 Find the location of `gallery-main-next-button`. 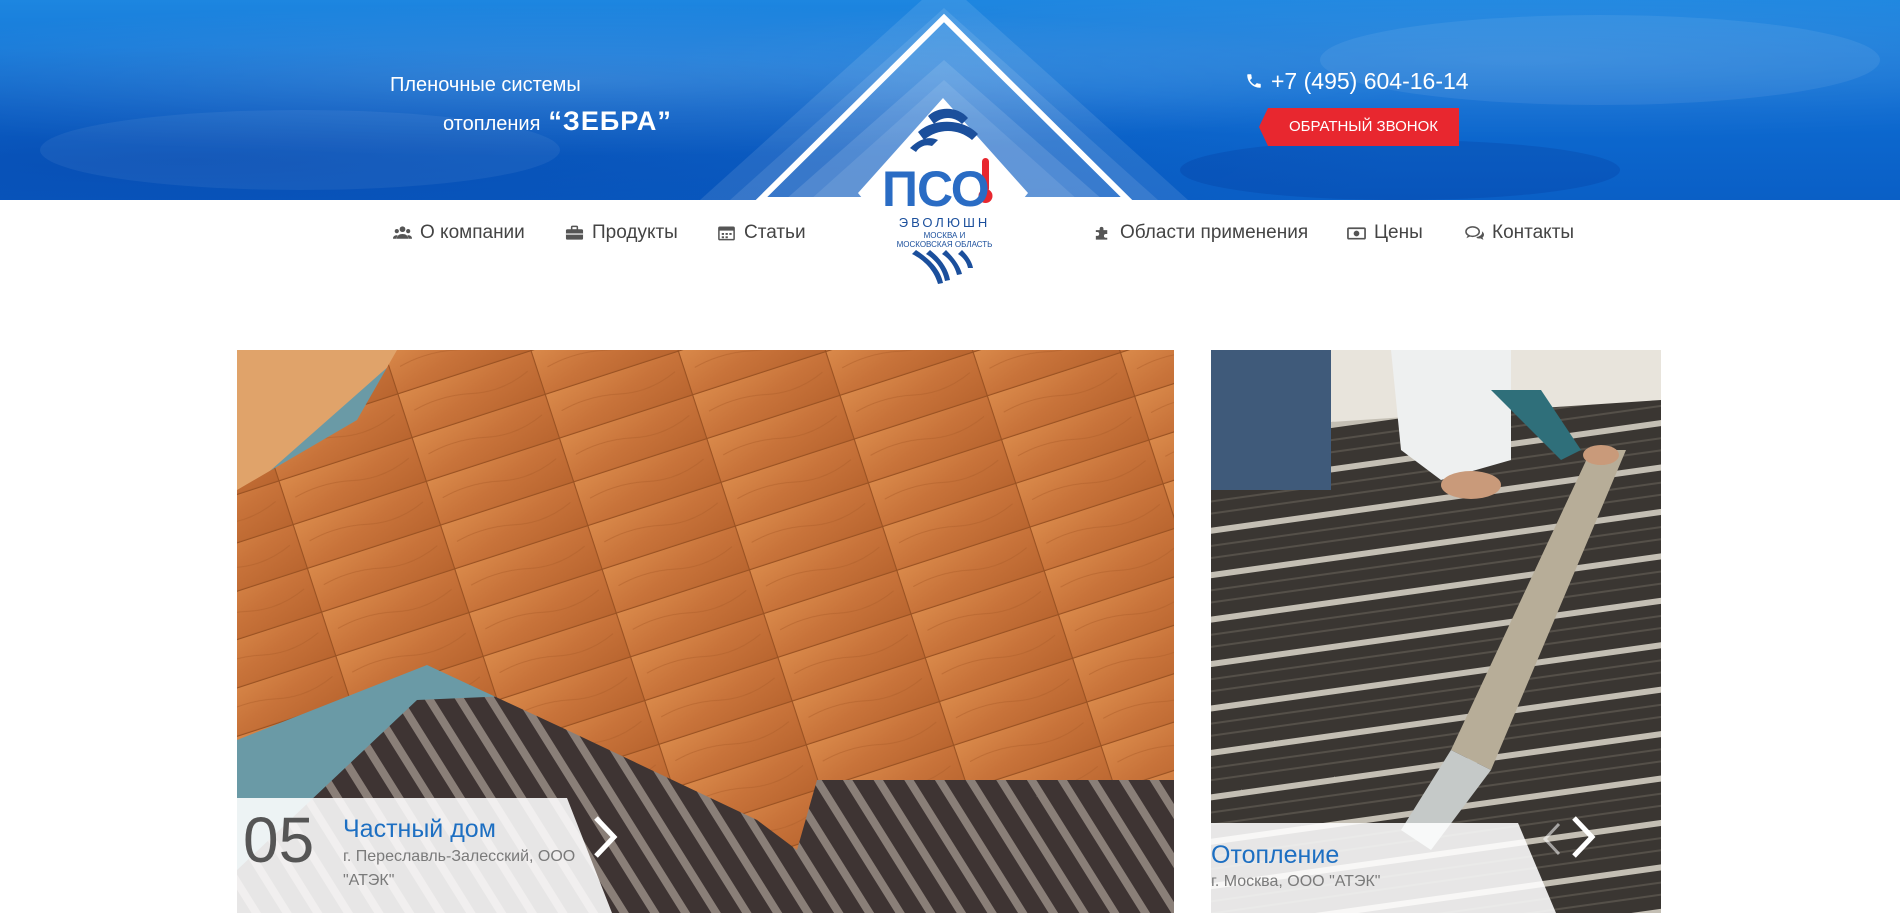

gallery-main-next-button is located at coordinates (604, 837).